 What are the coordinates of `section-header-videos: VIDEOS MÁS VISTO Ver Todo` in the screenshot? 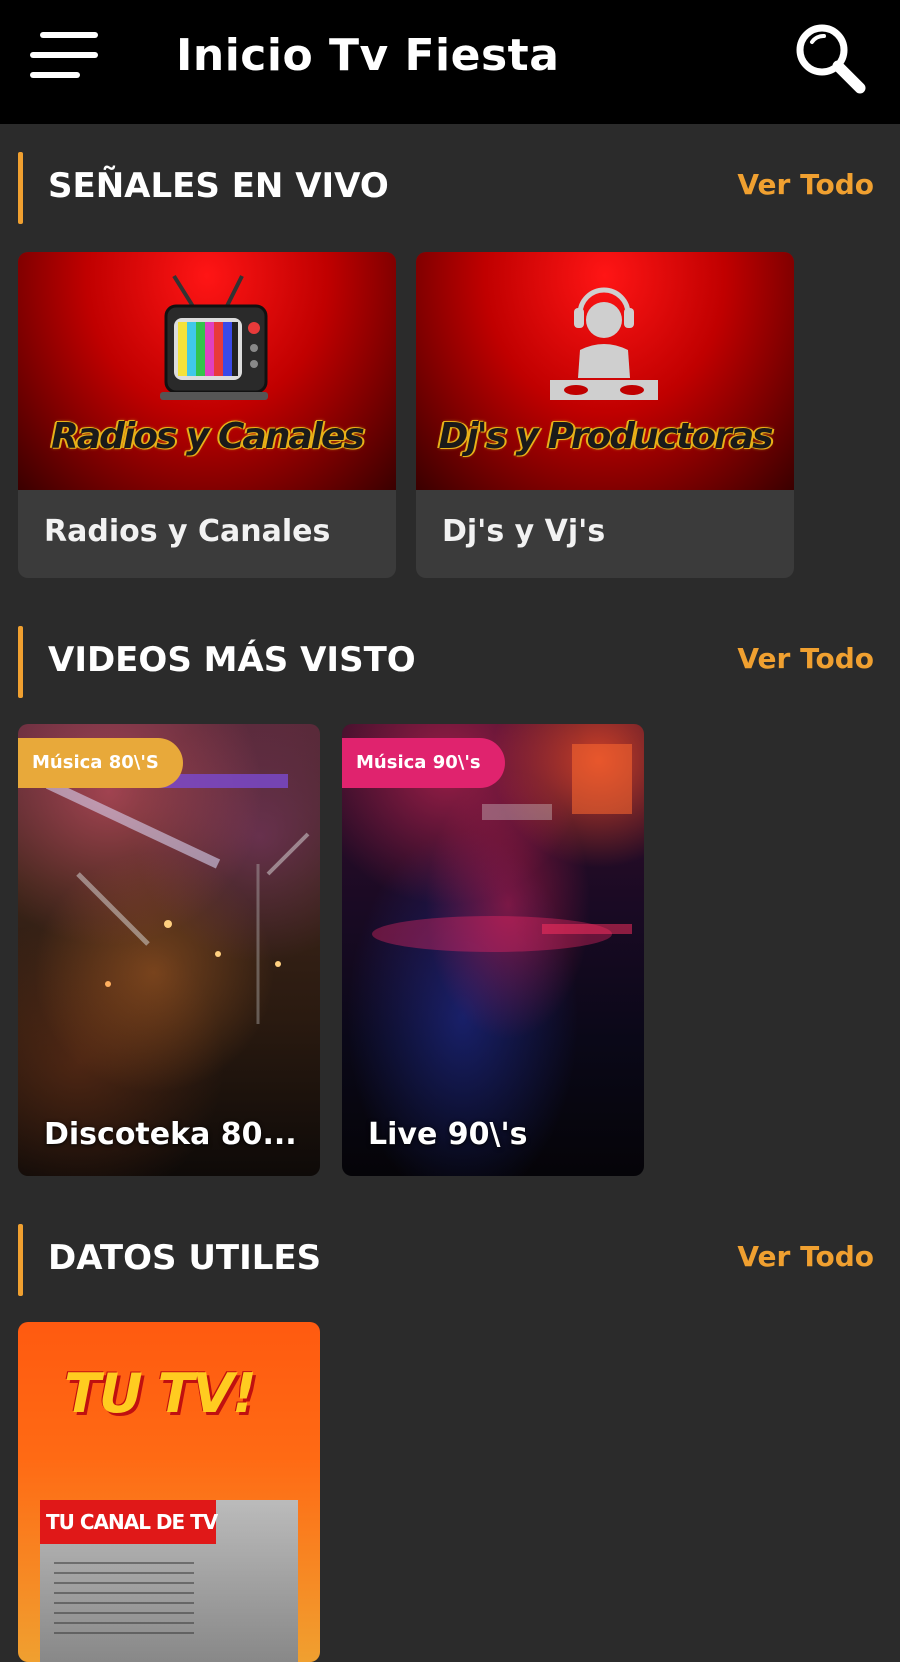 It's located at (450, 662).